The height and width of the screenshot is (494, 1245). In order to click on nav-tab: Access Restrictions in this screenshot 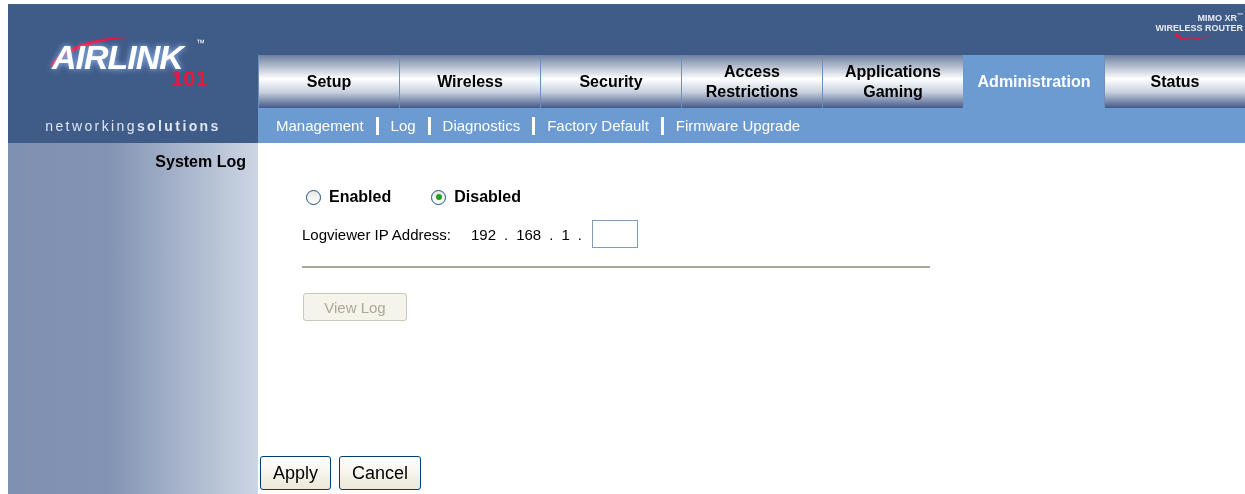, I will do `click(751, 81)`.